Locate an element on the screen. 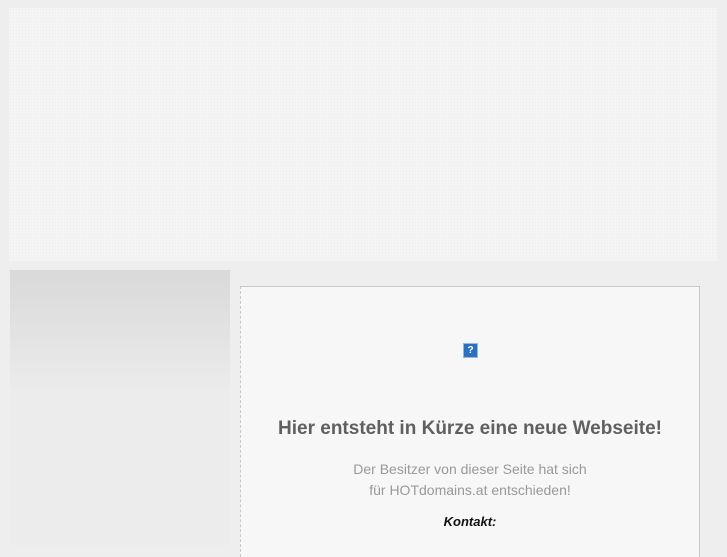 Image resolution: width=727 pixels, height=557 pixels. owner-message-line1: Der Besitzer von dieser Seite hat sich is located at coordinates (470, 469).